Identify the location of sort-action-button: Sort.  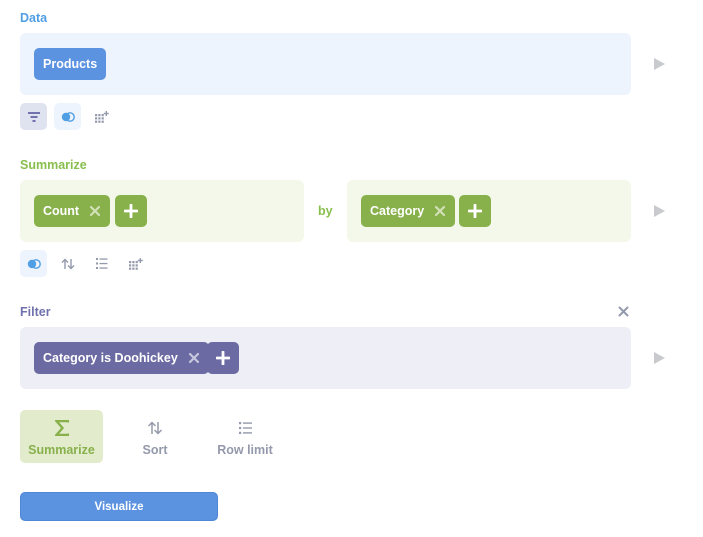
(155, 436).